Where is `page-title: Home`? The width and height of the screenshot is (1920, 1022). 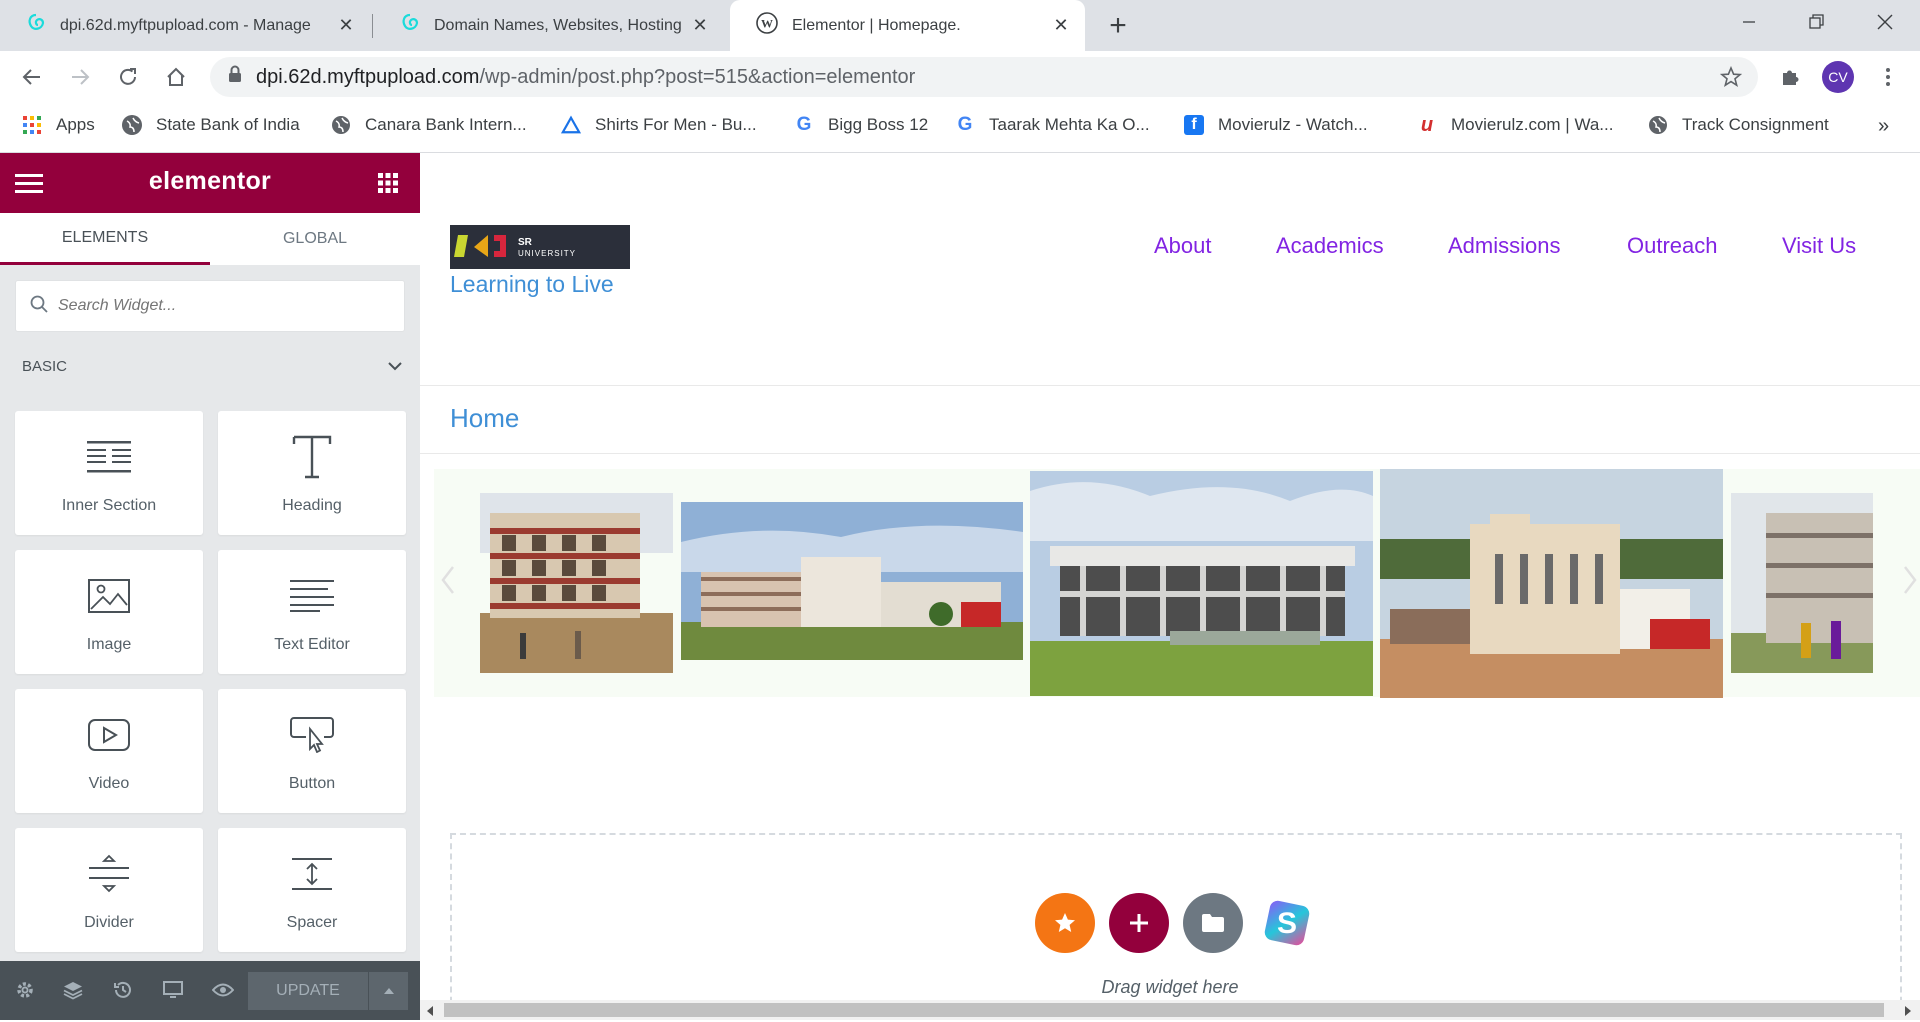
page-title: Home is located at coordinates (485, 418).